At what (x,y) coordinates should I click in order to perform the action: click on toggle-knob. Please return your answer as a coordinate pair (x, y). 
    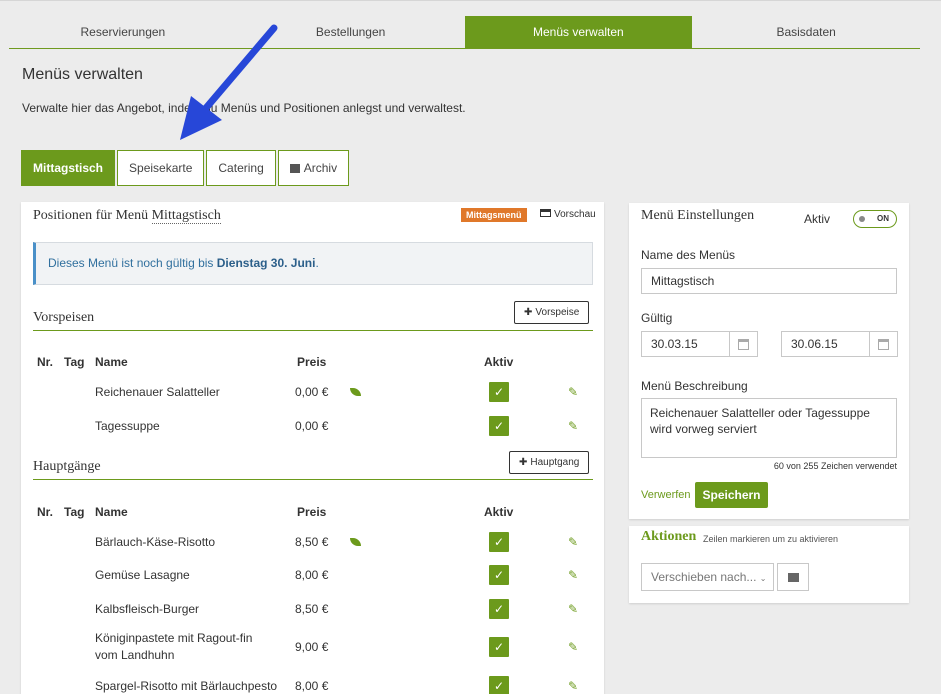
    Looking at the image, I should click on (862, 219).